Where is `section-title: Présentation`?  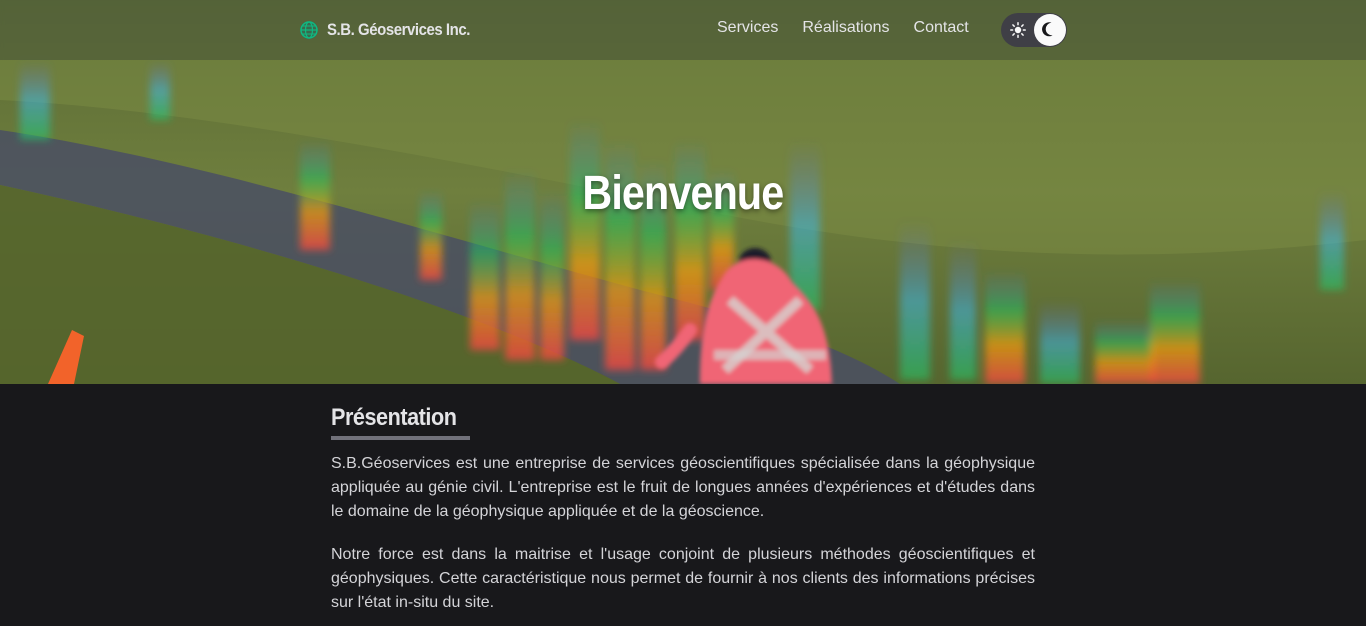 section-title: Présentation is located at coordinates (401, 422).